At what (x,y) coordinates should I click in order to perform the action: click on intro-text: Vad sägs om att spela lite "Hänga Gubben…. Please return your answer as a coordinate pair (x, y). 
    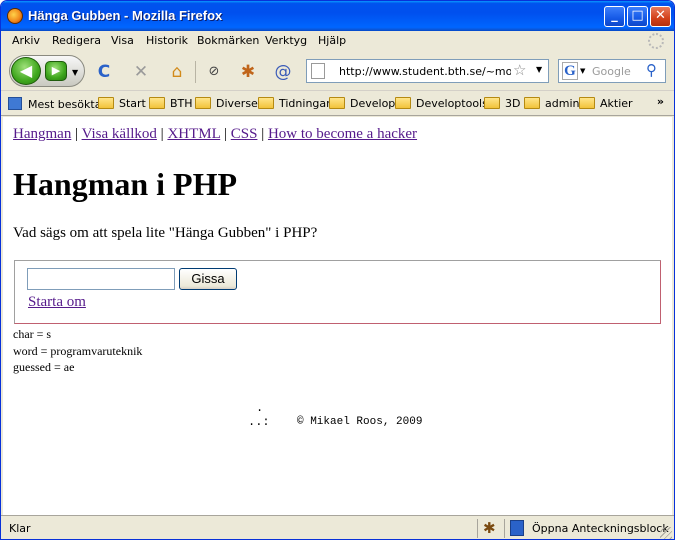
    Looking at the image, I should click on (165, 233).